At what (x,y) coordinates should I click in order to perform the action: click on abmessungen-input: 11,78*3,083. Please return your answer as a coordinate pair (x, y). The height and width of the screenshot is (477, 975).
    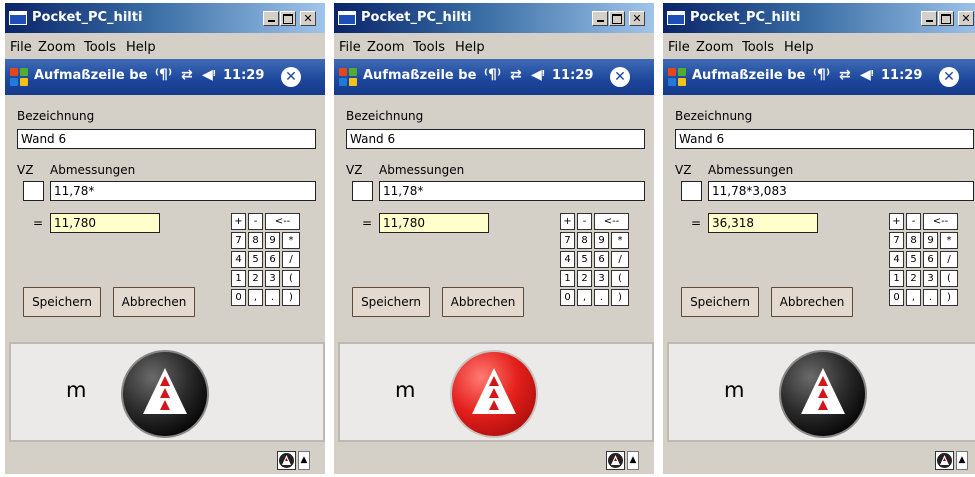
    Looking at the image, I should click on (841, 191).